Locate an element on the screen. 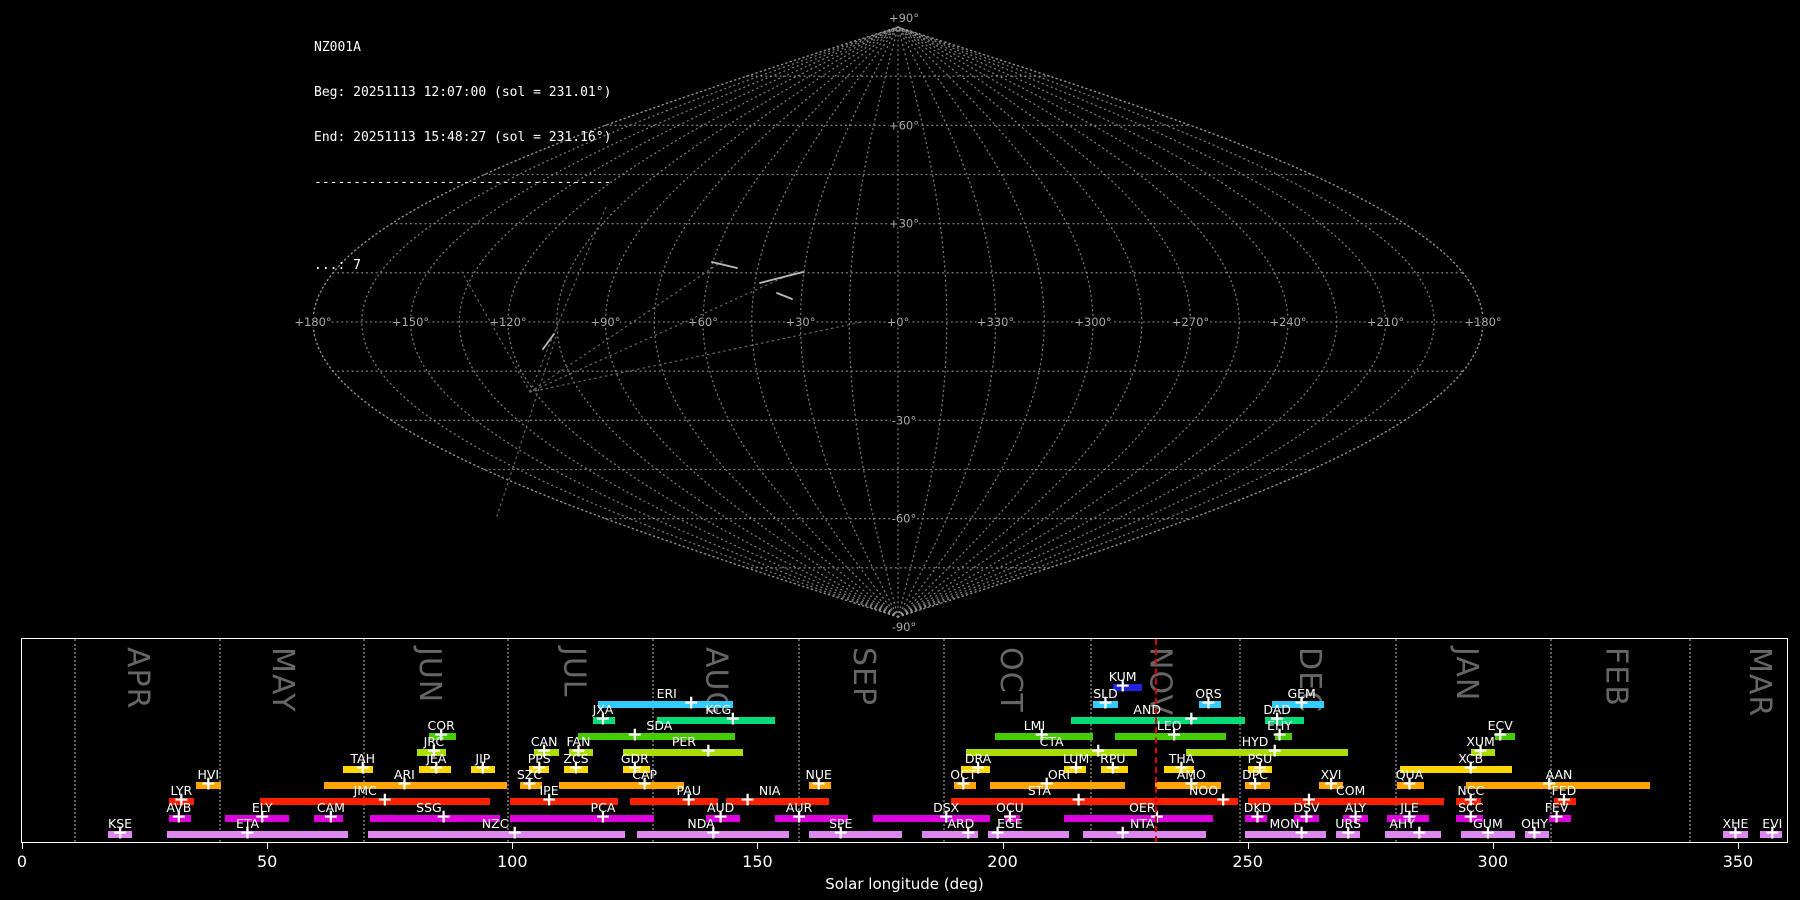 The width and height of the screenshot is (1800, 900). shower-label: AAN is located at coordinates (1559, 774).